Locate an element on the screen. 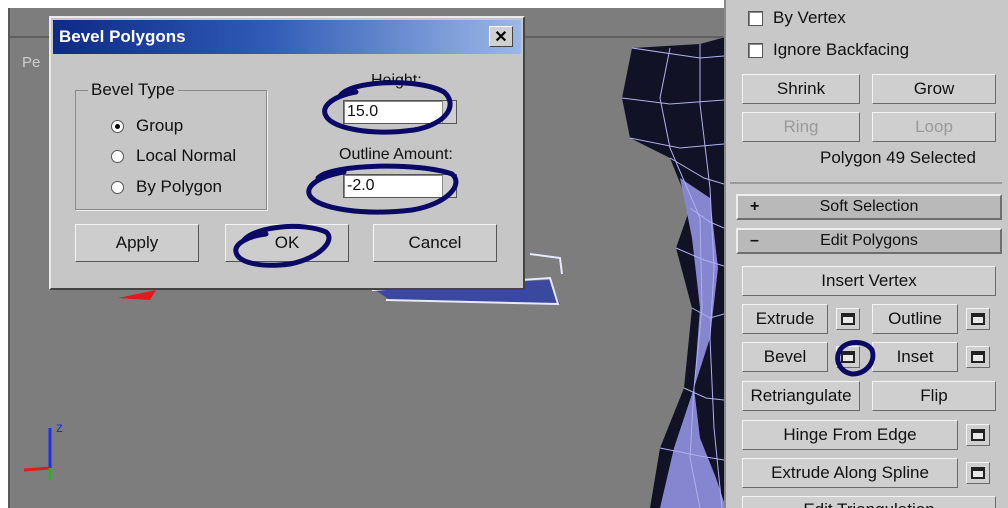  dialog-titlebar: Bevel Polygons ✕ is located at coordinates (287, 37).